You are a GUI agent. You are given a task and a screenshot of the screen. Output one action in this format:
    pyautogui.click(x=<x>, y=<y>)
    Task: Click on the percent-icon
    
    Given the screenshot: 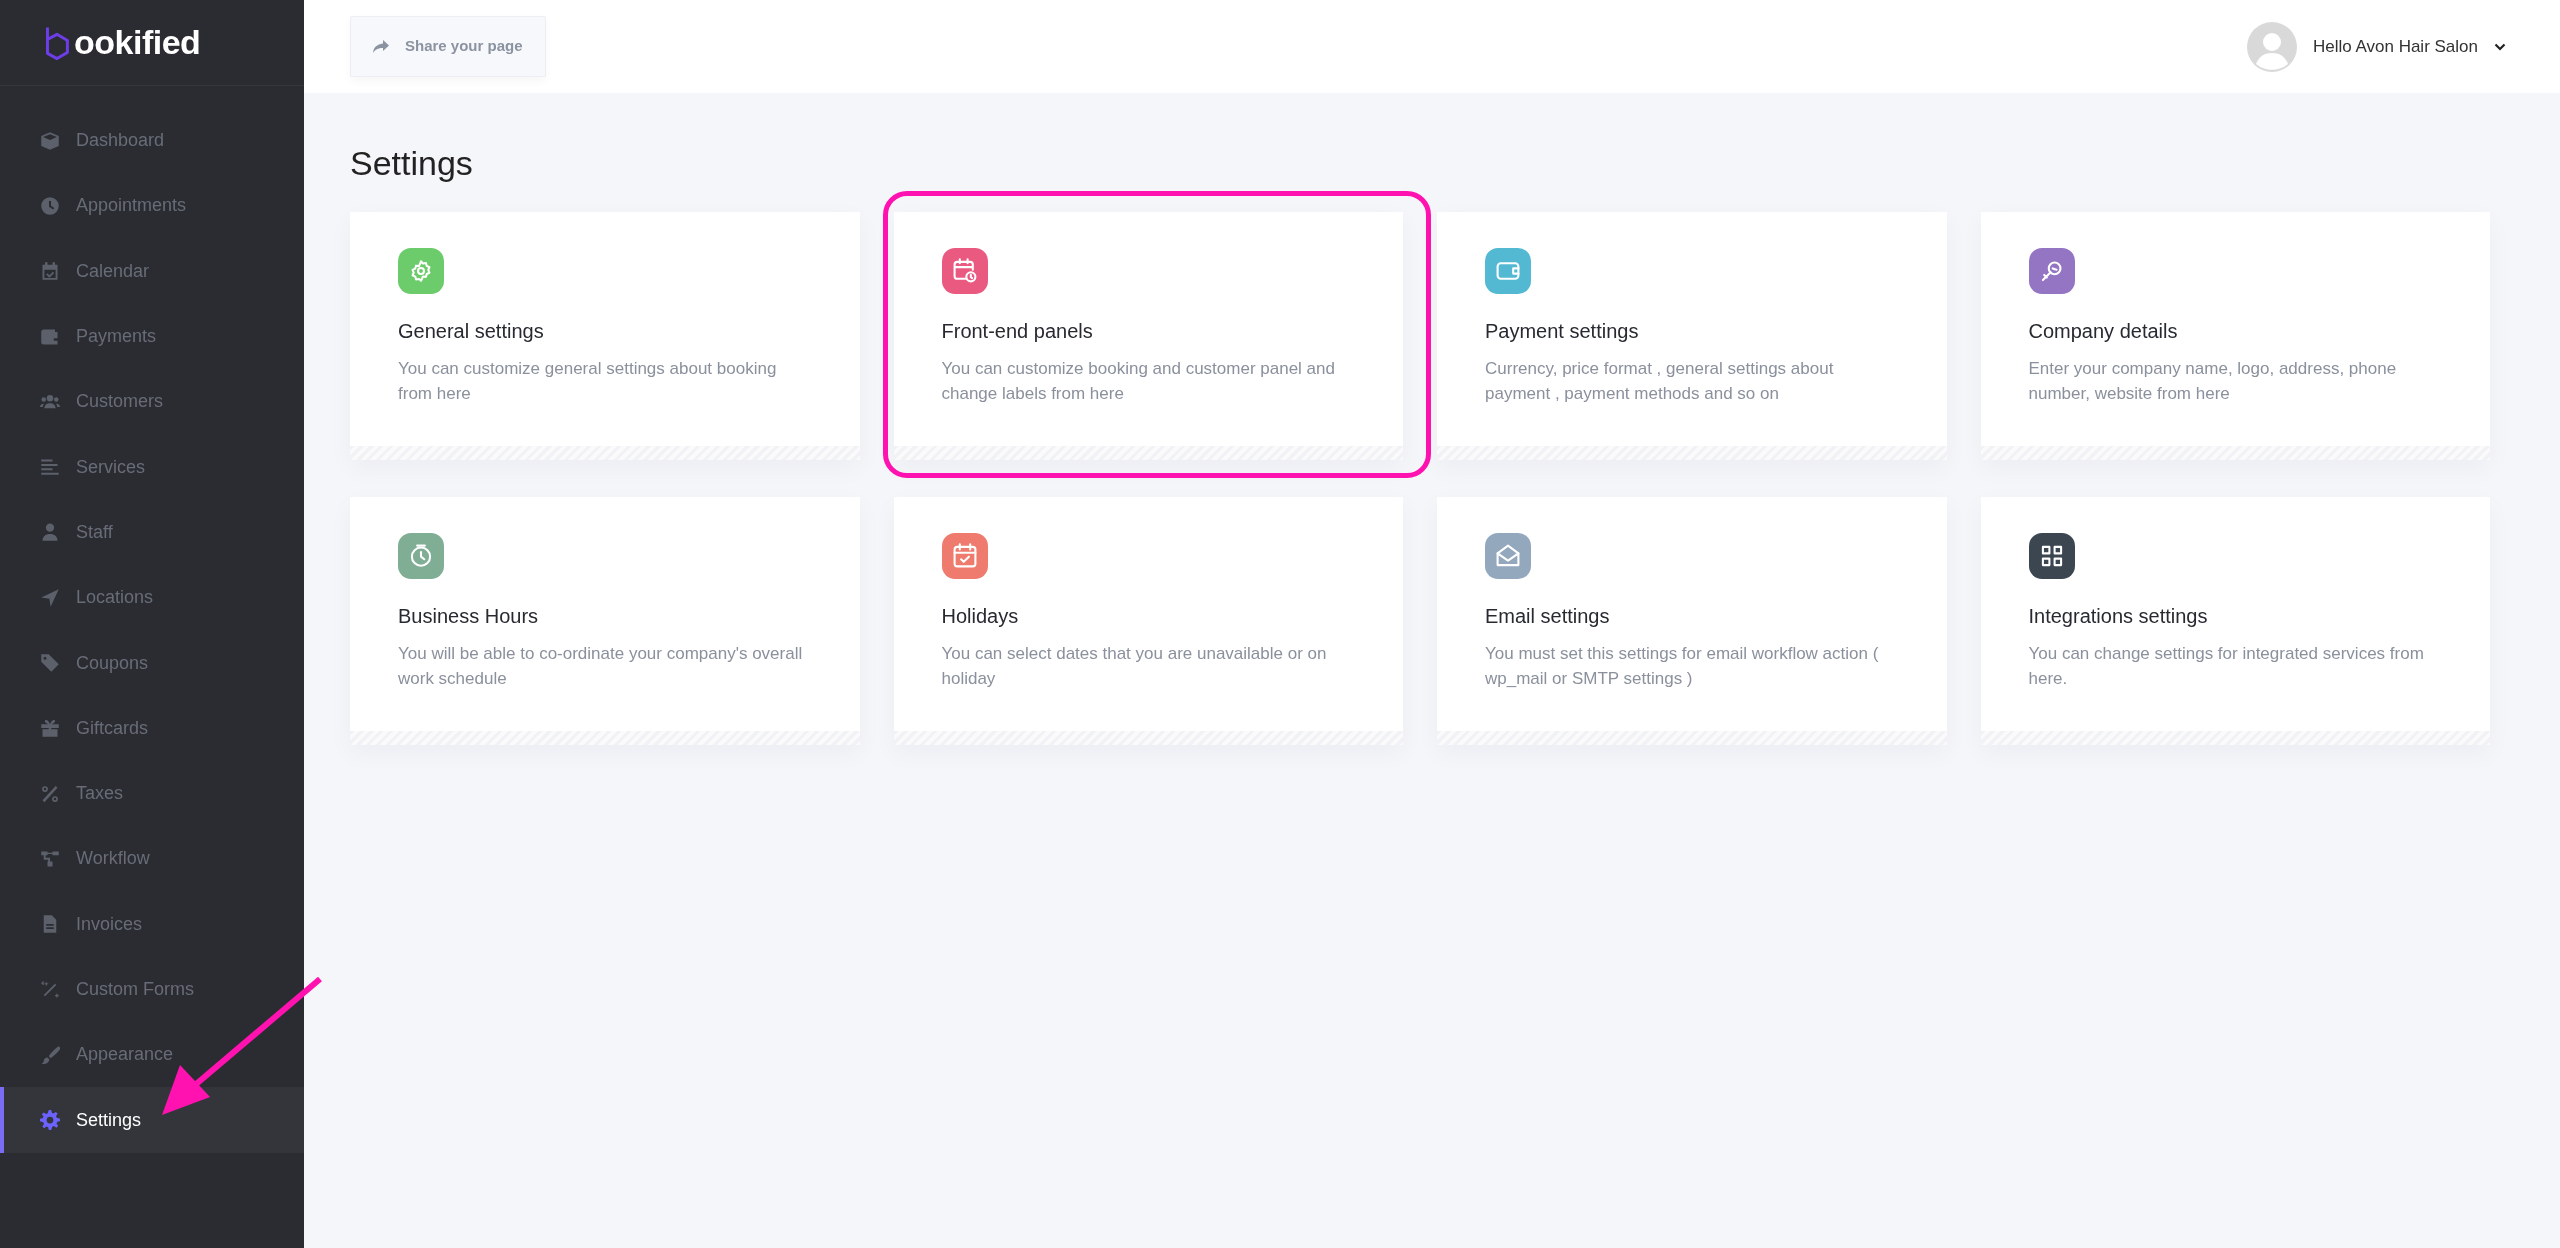 What is the action you would take?
    pyautogui.click(x=50, y=793)
    